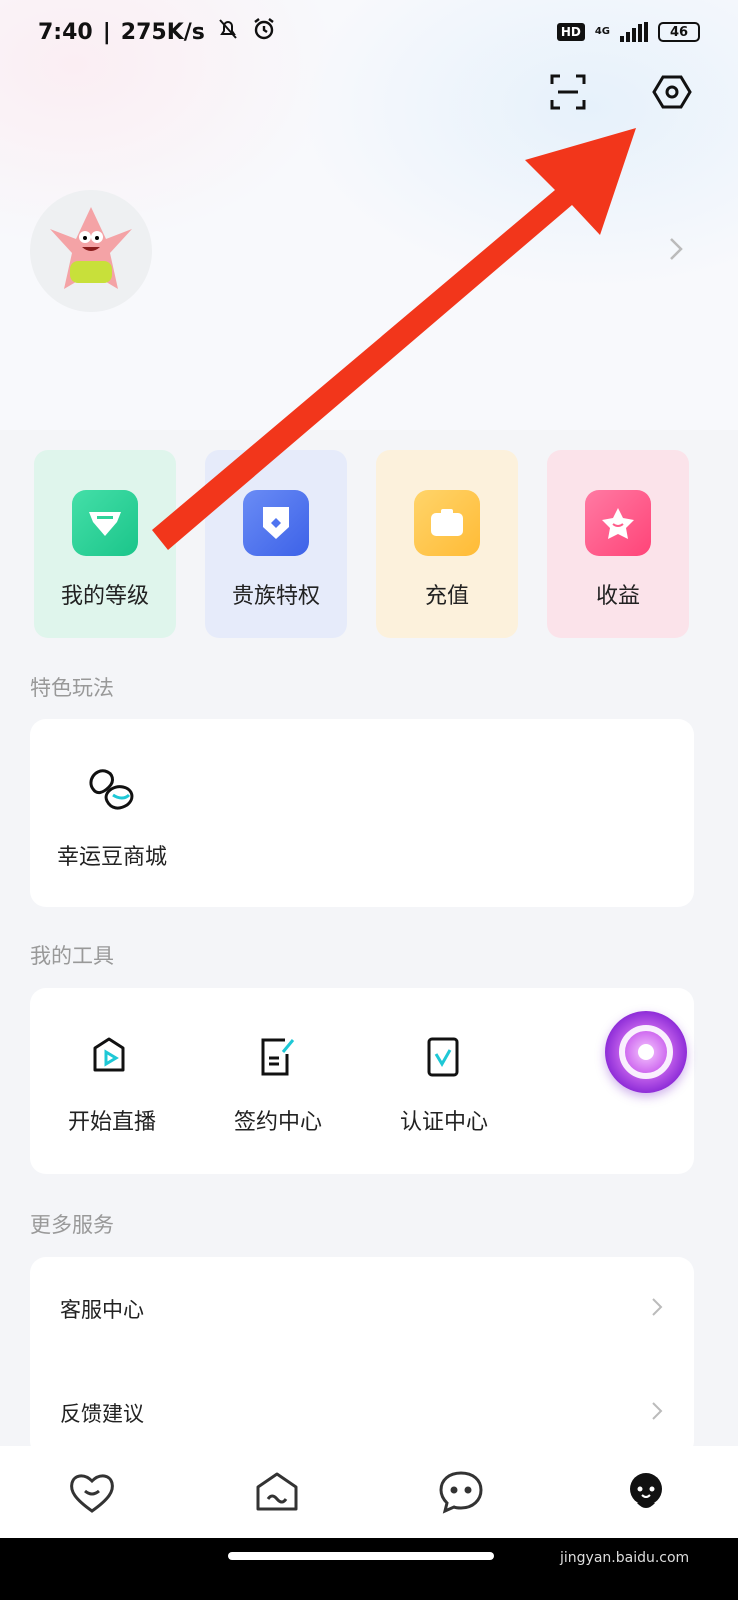  I want to click on card-recharge: 充值, so click(447, 544).